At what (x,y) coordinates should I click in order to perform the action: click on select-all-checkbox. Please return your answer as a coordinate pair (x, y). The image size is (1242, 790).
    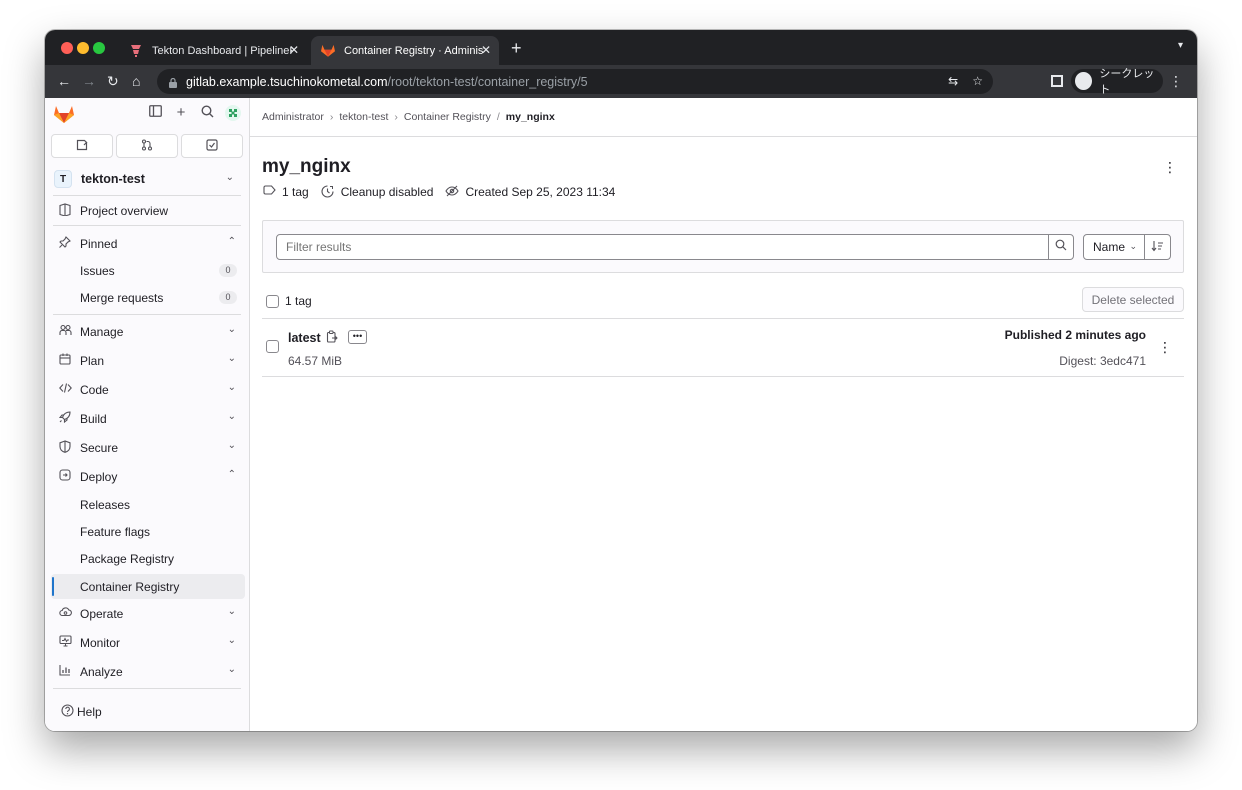
    Looking at the image, I should click on (272, 301).